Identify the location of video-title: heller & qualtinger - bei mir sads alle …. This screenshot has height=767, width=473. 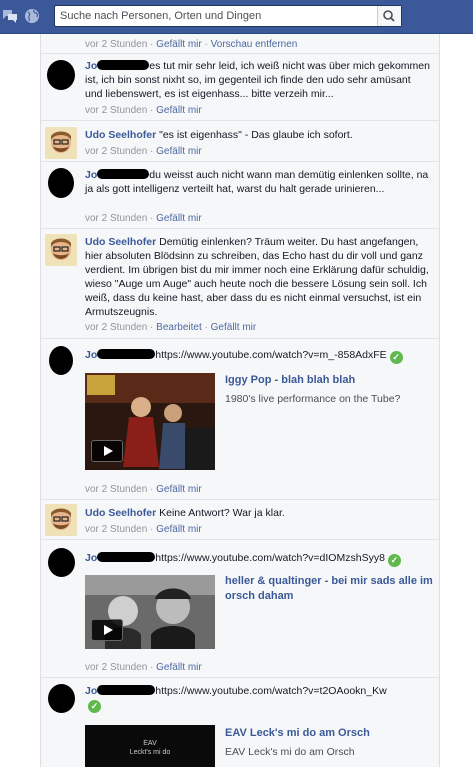
(330, 589).